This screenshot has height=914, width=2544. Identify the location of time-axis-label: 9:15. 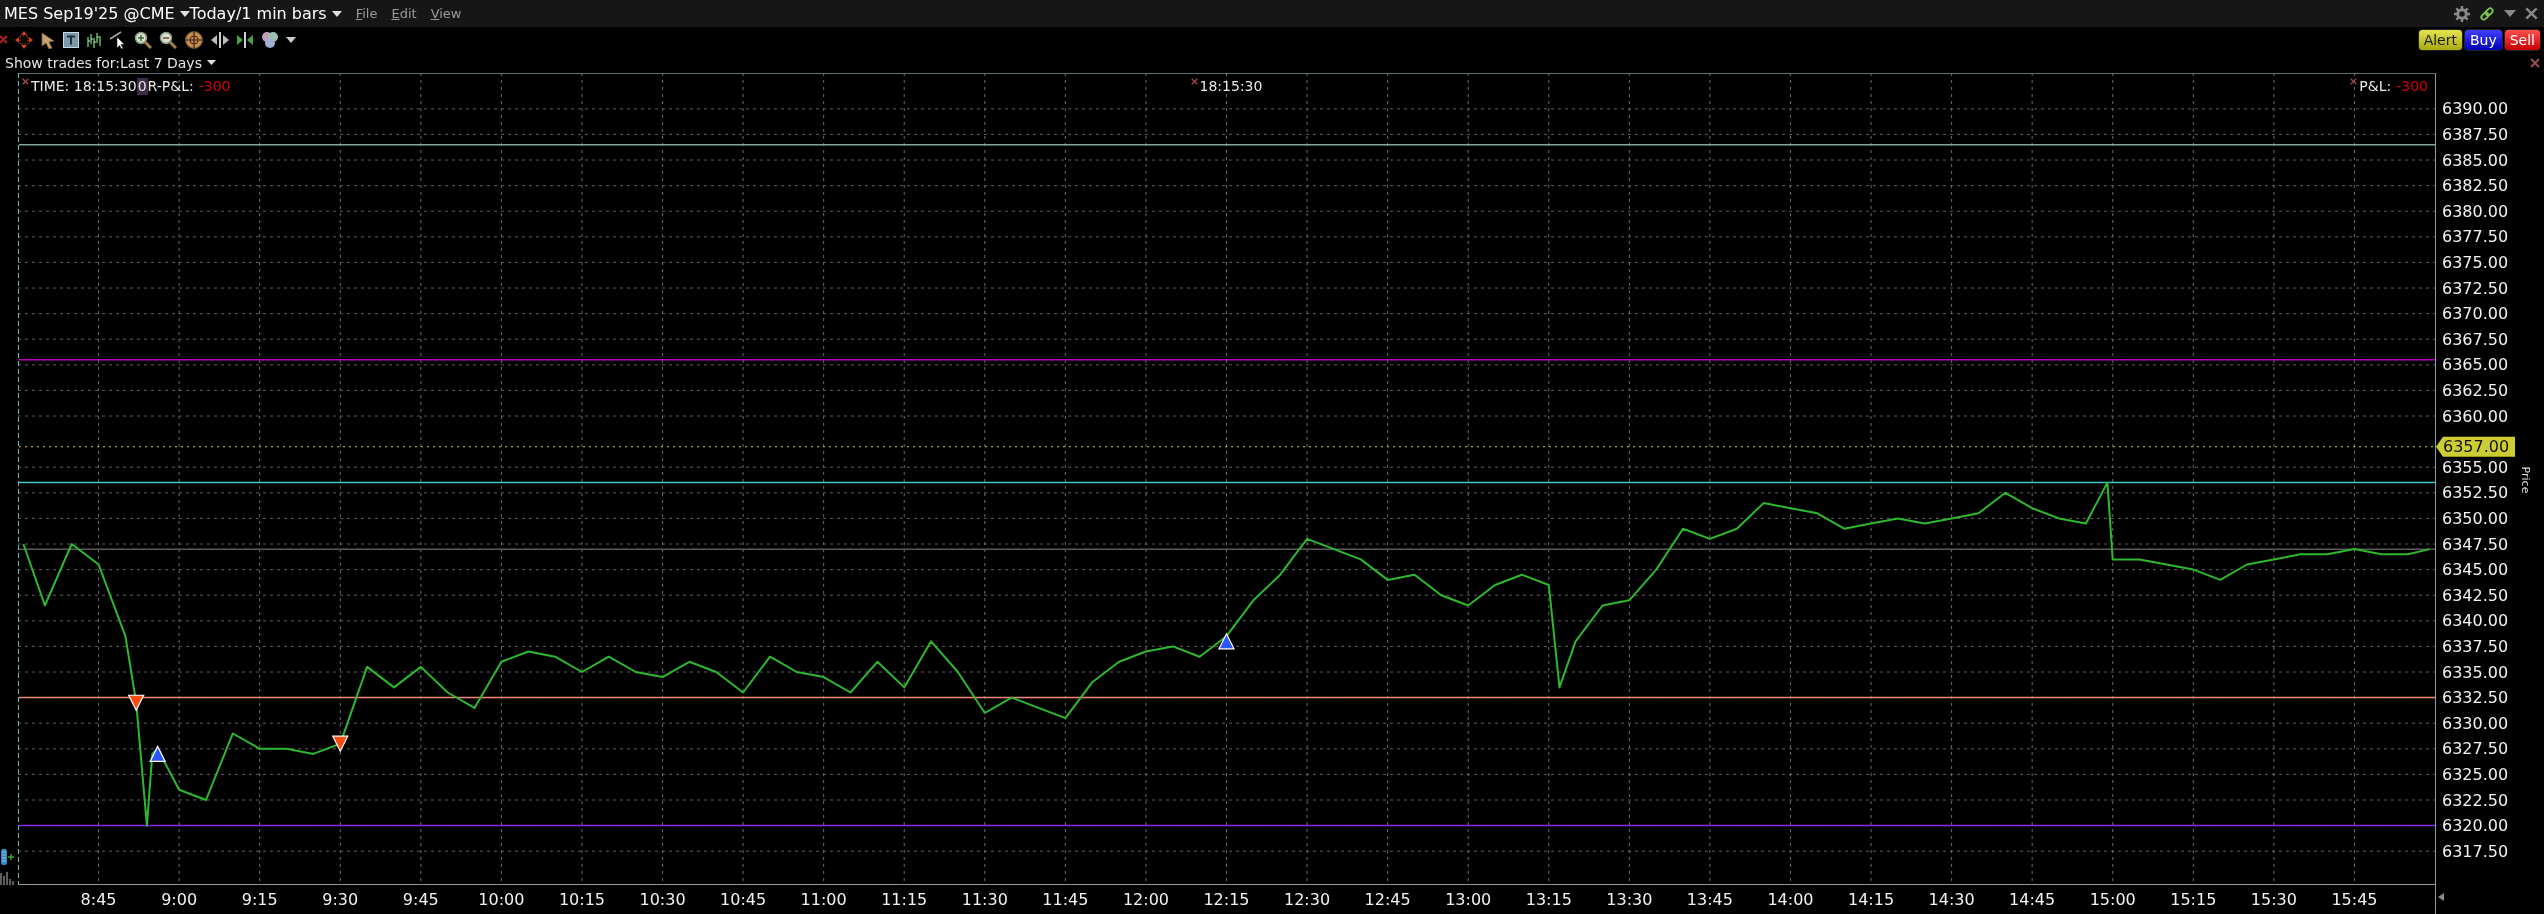
(259, 899).